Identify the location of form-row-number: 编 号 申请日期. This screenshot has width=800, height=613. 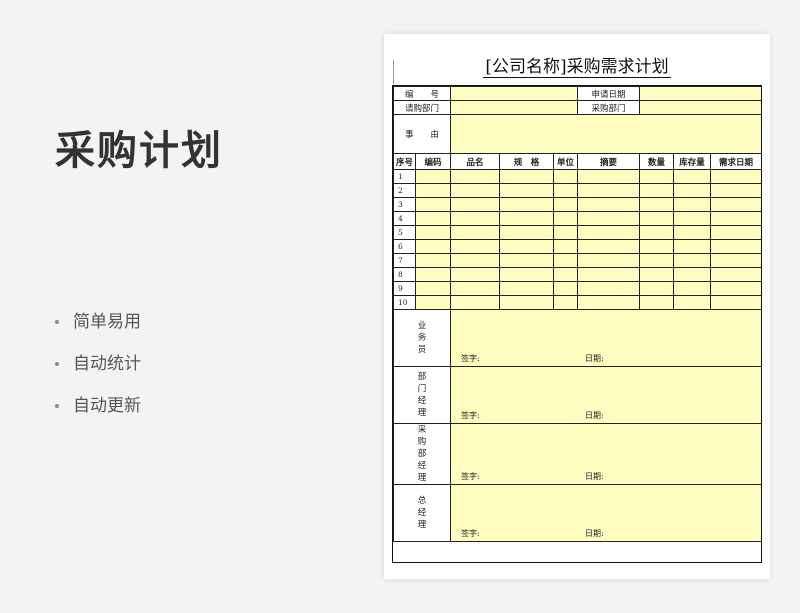
(577, 93).